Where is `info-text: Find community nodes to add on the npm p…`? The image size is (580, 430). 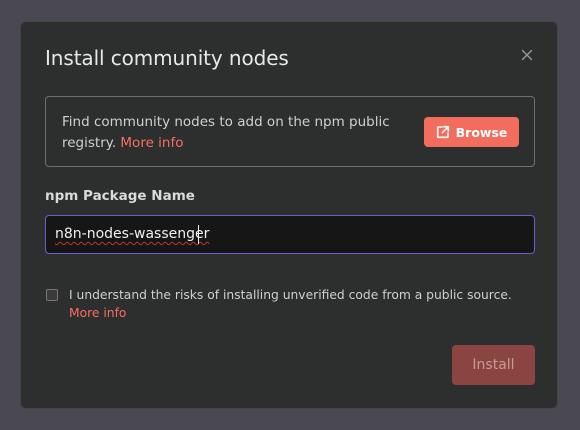 info-text: Find community nodes to add on the npm p… is located at coordinates (227, 133).